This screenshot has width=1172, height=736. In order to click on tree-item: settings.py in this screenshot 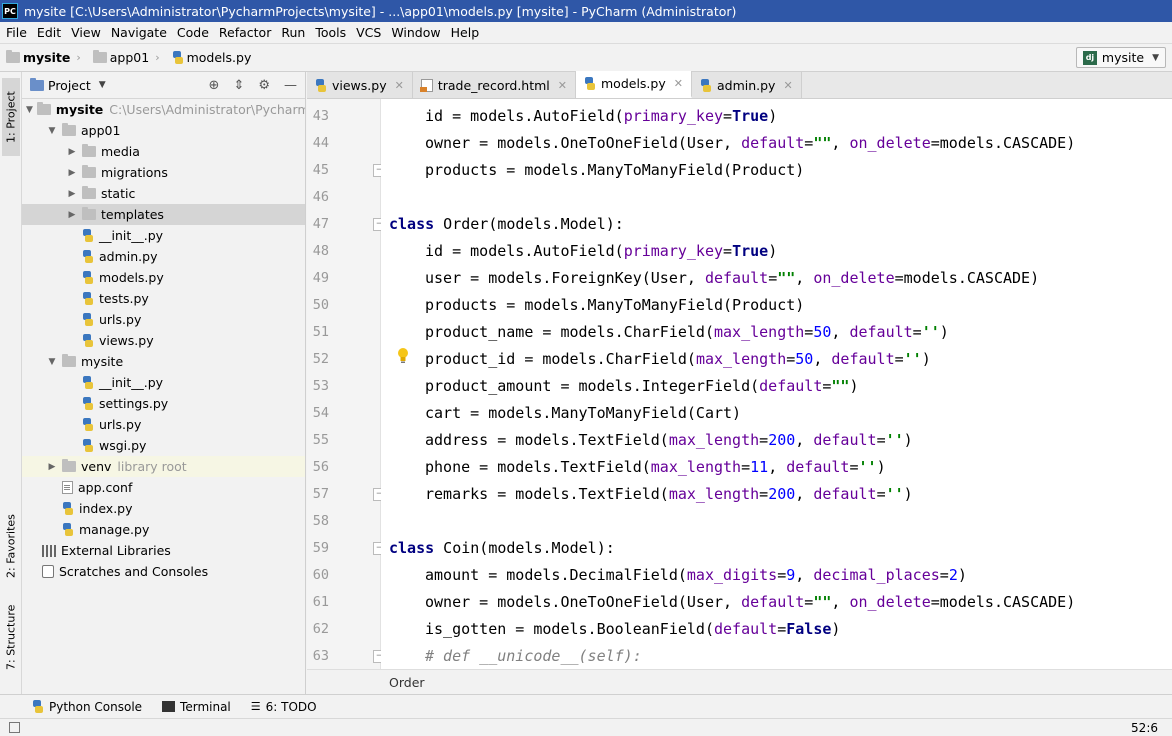, I will do `click(163, 403)`.